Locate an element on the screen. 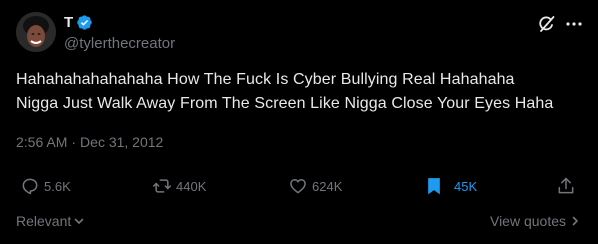 This screenshot has height=244, width=598. timestamp: 2:56 AM · Dec 31, 2012 is located at coordinates (89, 142).